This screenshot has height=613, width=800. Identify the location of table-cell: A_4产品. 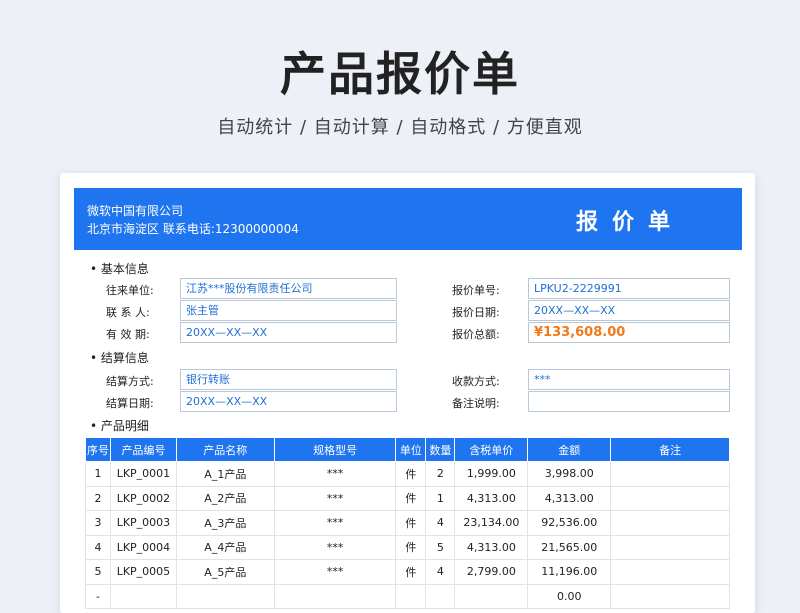
(225, 547).